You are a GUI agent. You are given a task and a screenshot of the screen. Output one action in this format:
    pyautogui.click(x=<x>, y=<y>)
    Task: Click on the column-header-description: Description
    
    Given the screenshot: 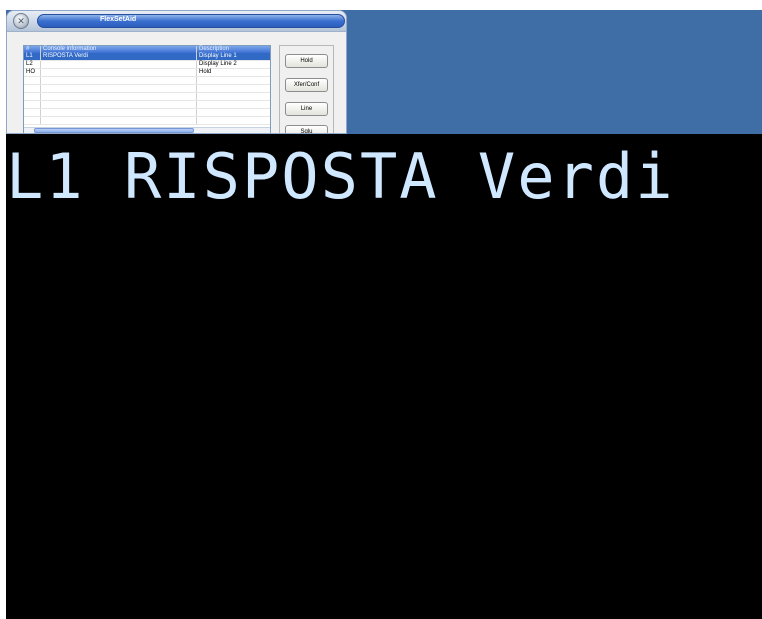 What is the action you would take?
    pyautogui.click(x=233, y=49)
    